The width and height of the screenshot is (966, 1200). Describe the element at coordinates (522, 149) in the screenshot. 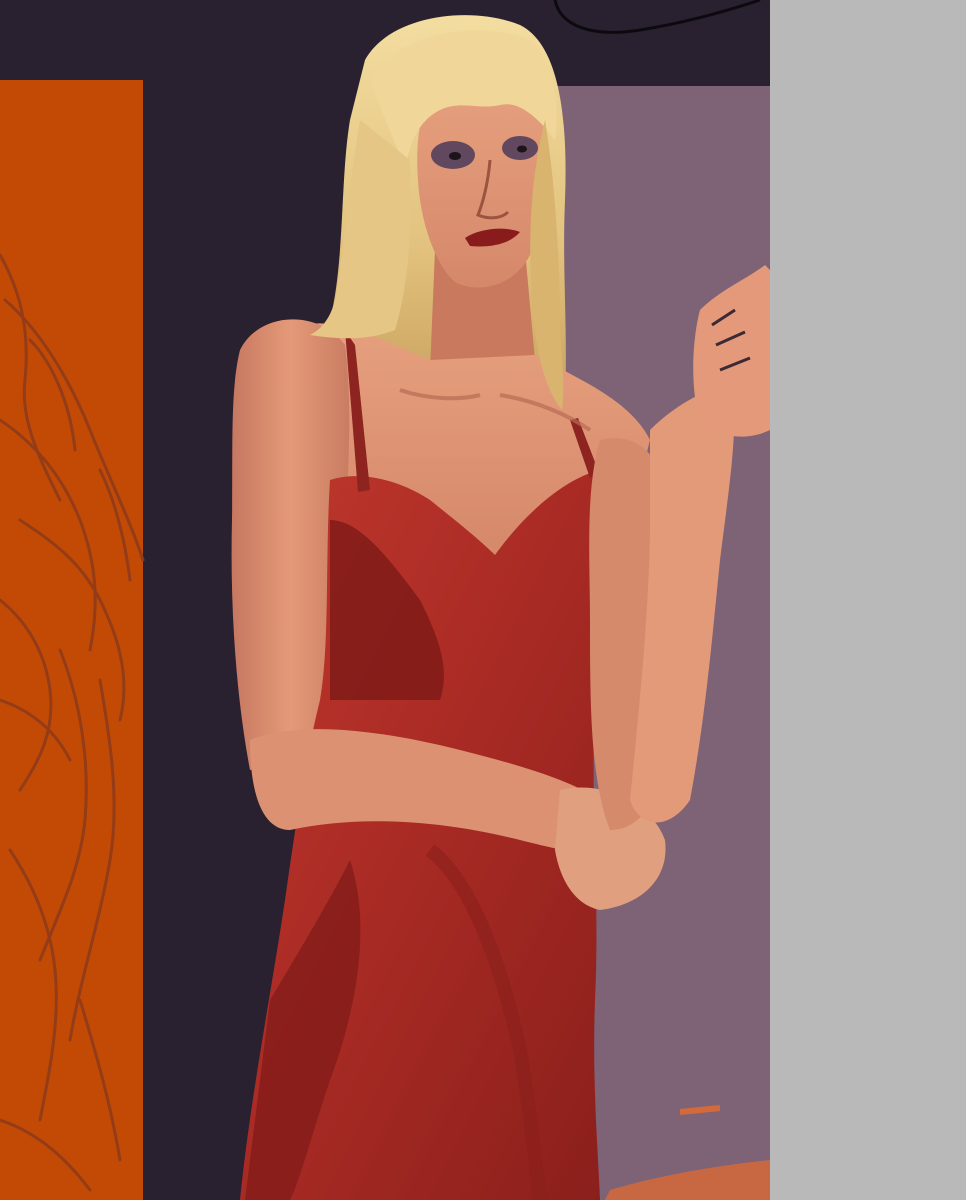

I see `pupil-right` at that location.